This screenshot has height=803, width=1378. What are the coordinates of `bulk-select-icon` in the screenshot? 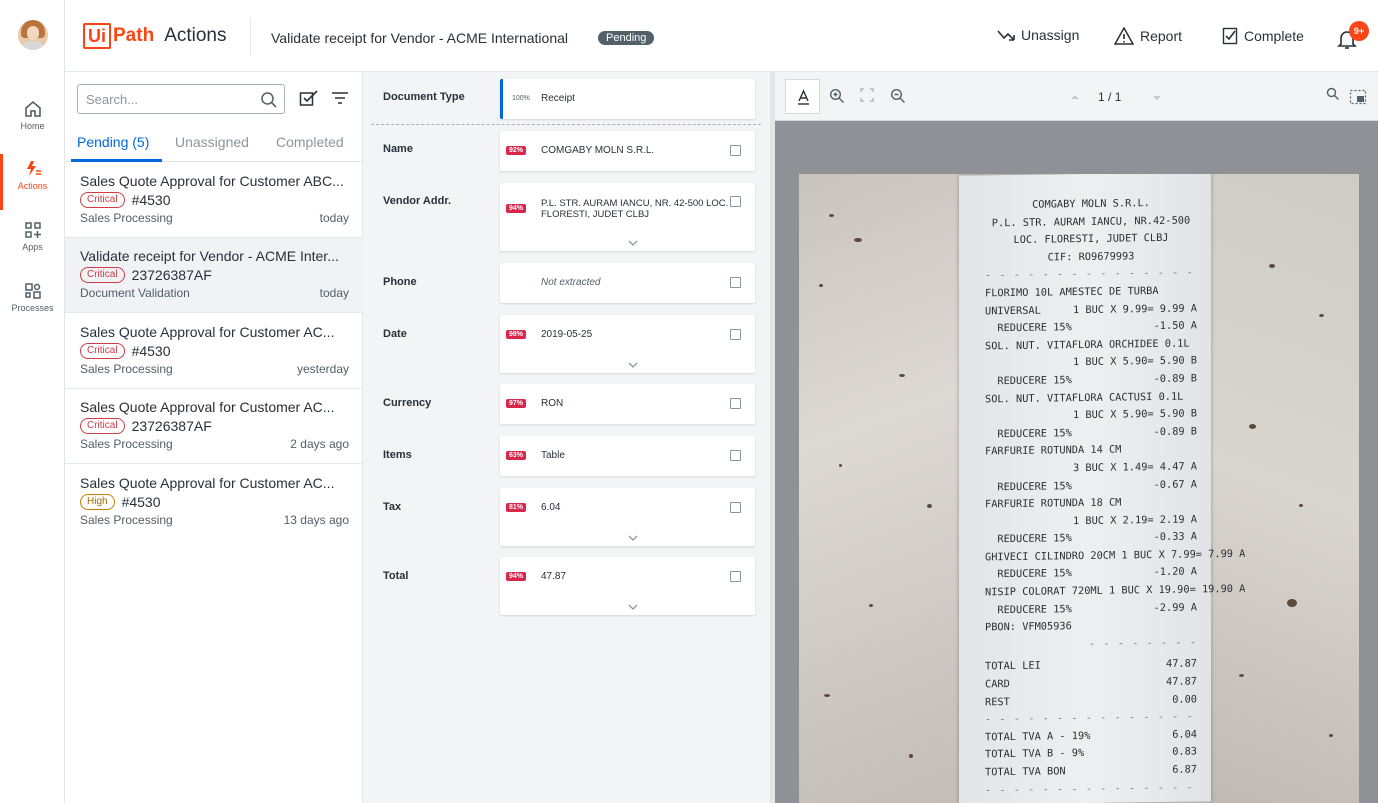 It's located at (309, 99).